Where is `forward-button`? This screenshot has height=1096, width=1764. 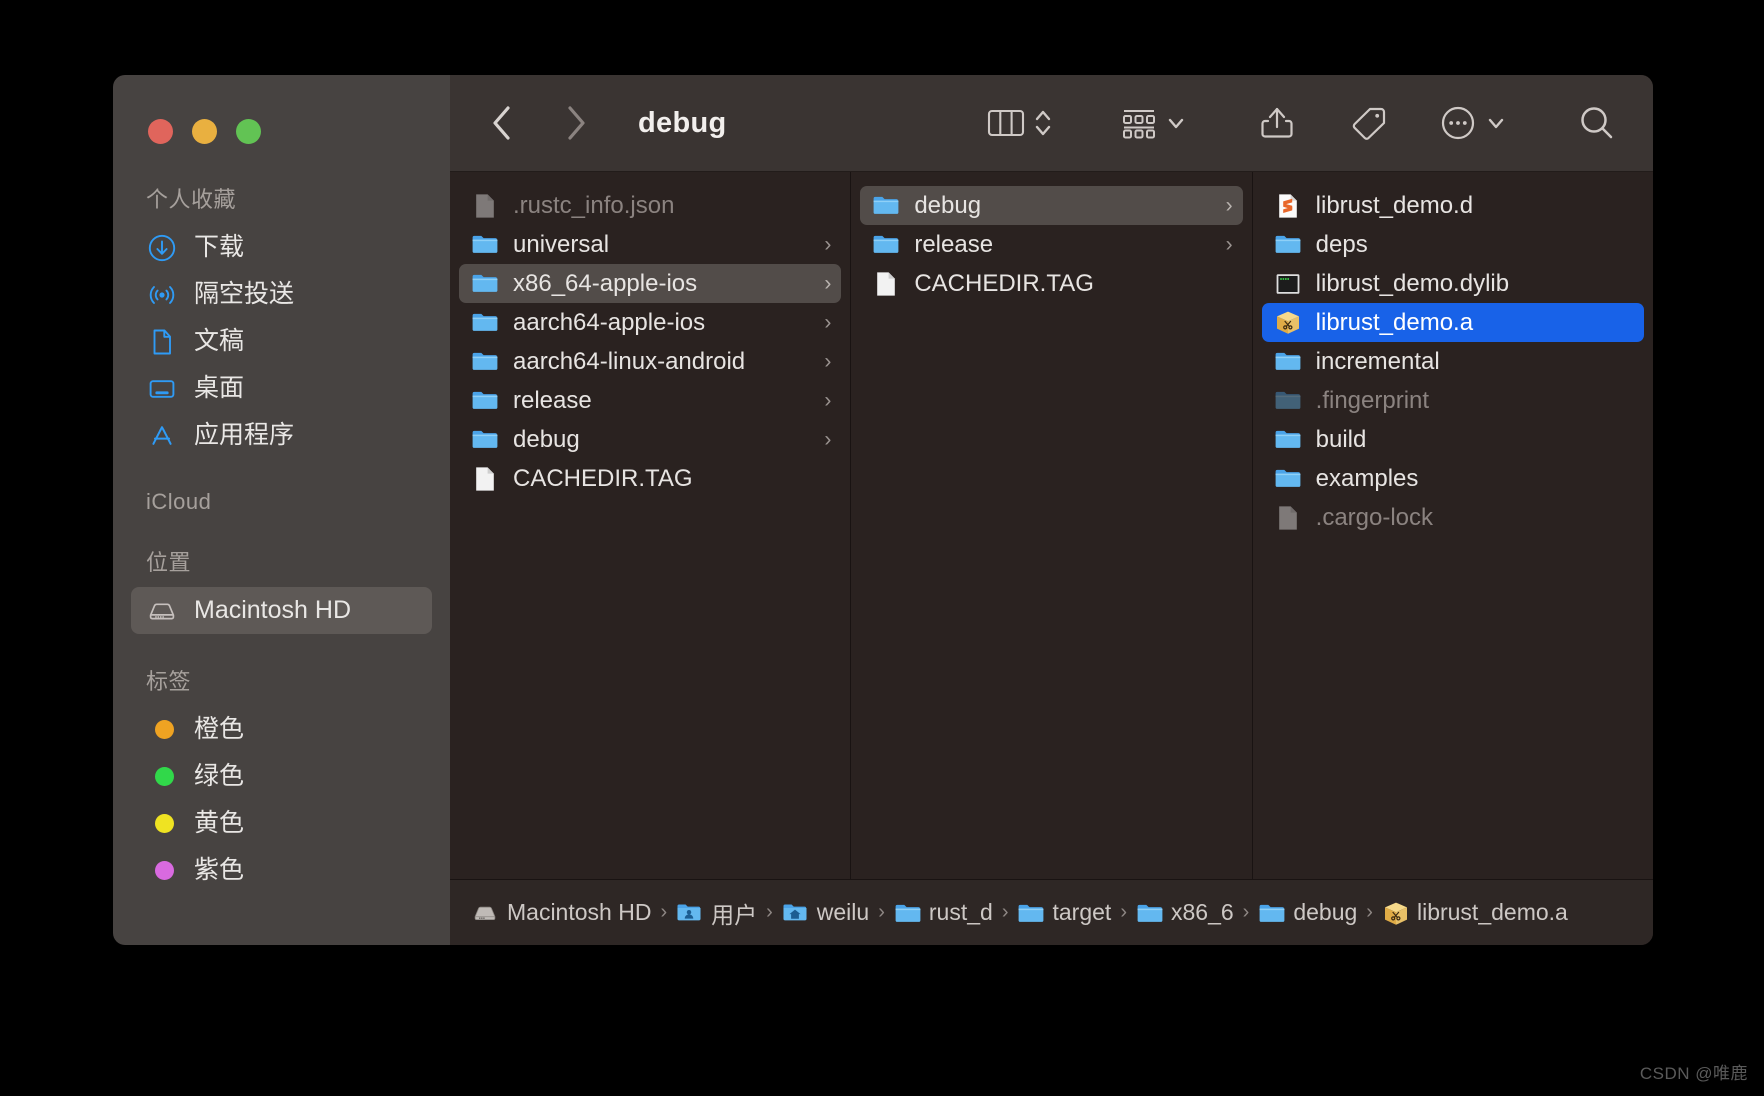
forward-button is located at coordinates (576, 123).